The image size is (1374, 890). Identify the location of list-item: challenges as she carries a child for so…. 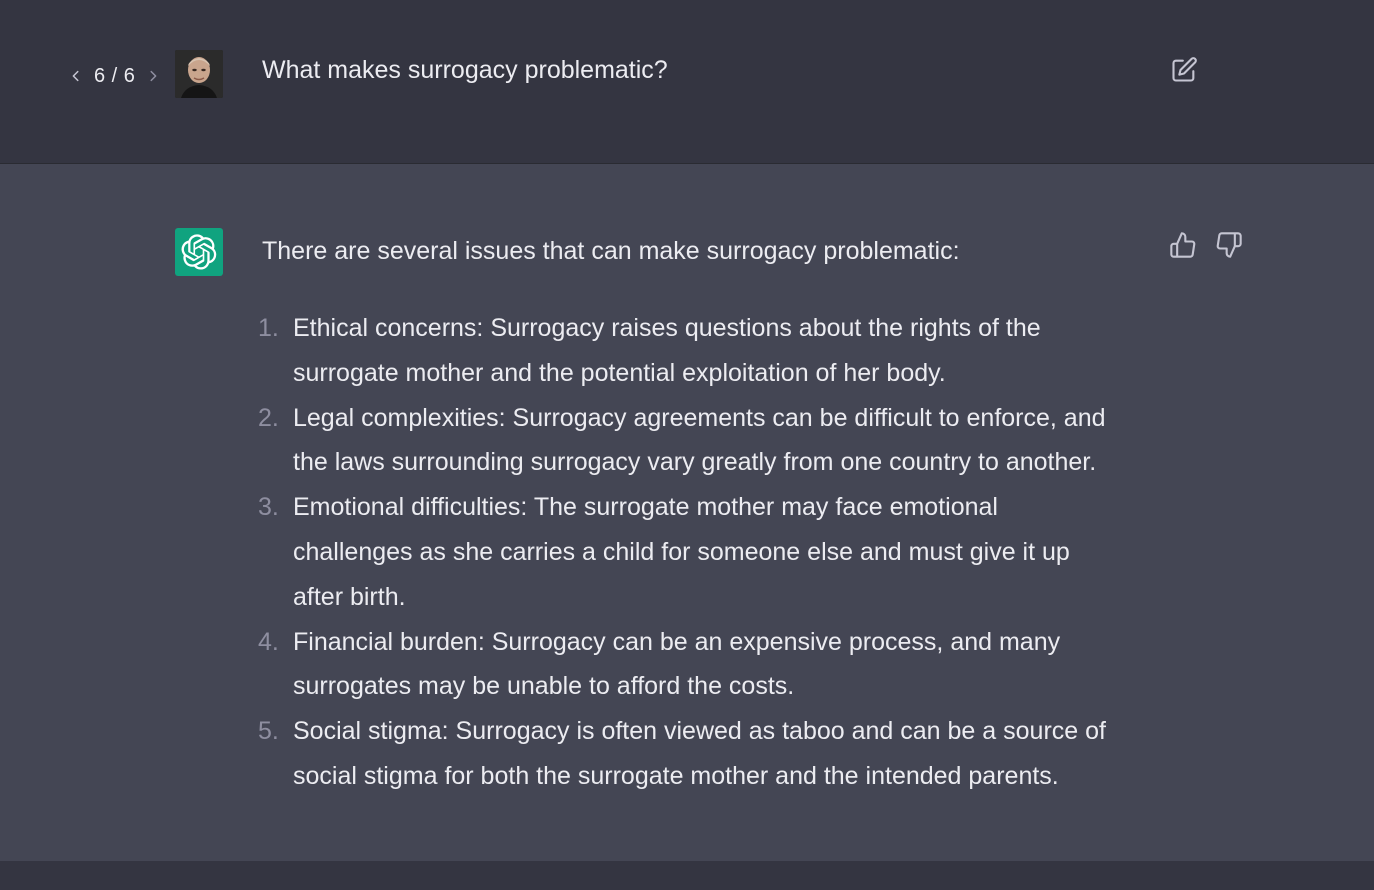
(712, 552).